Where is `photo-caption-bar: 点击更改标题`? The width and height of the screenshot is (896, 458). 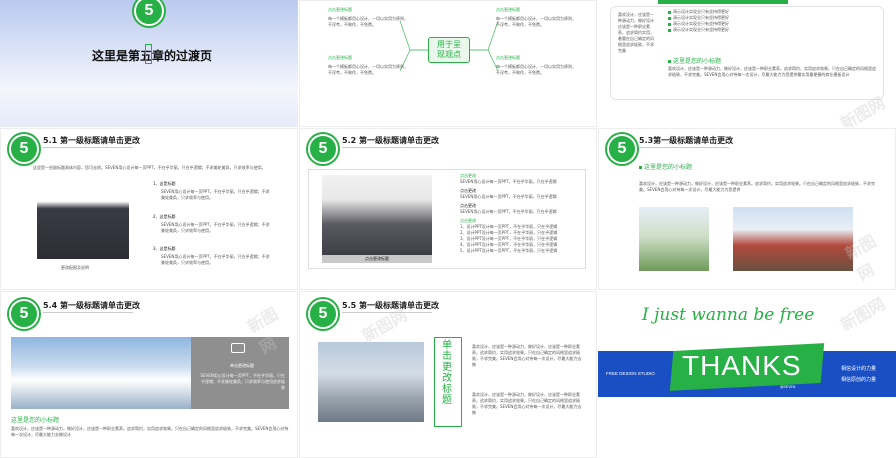
photo-caption-bar: 点击更改标题 is located at coordinates (377, 259).